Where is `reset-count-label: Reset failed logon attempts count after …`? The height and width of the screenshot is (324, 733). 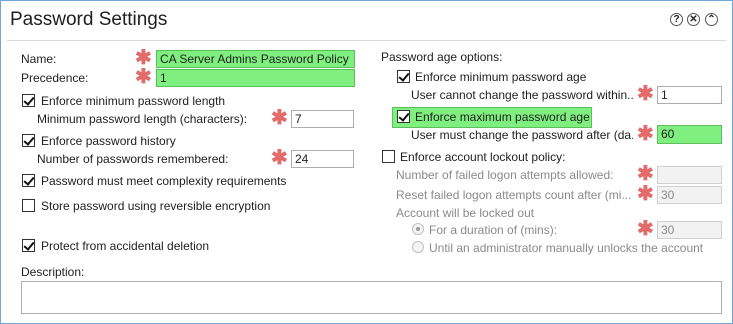
reset-count-label: Reset failed logon attempts count after … is located at coordinates (514, 195).